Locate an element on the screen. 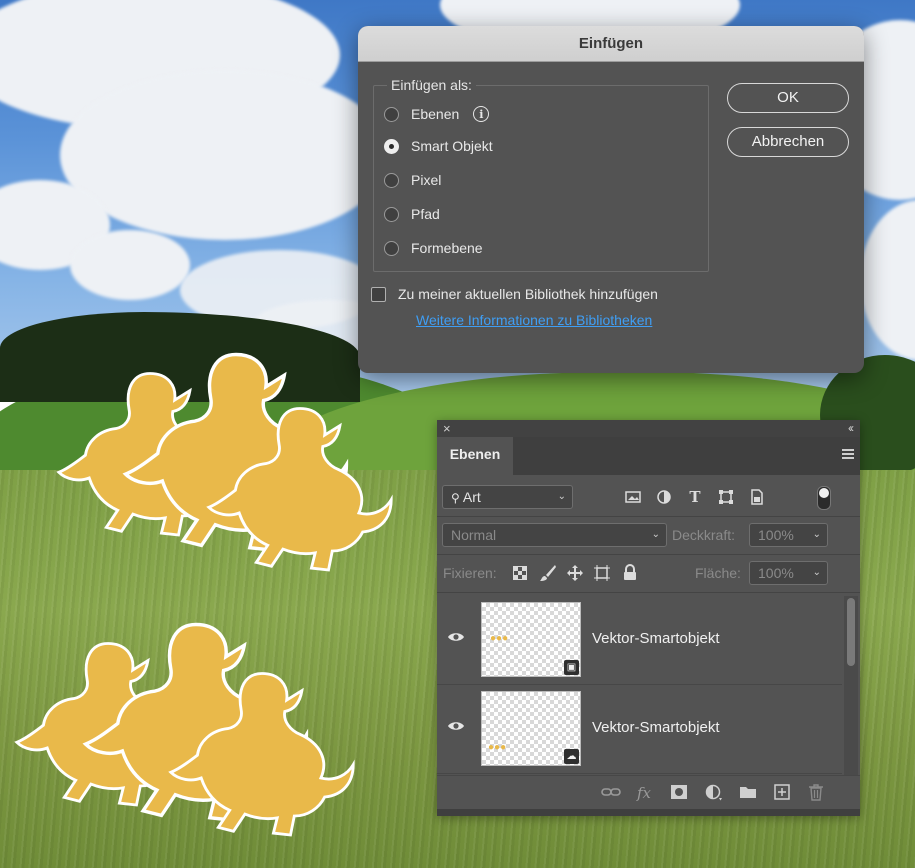 The image size is (915, 868). option-pfad: Pfad is located at coordinates (412, 214).